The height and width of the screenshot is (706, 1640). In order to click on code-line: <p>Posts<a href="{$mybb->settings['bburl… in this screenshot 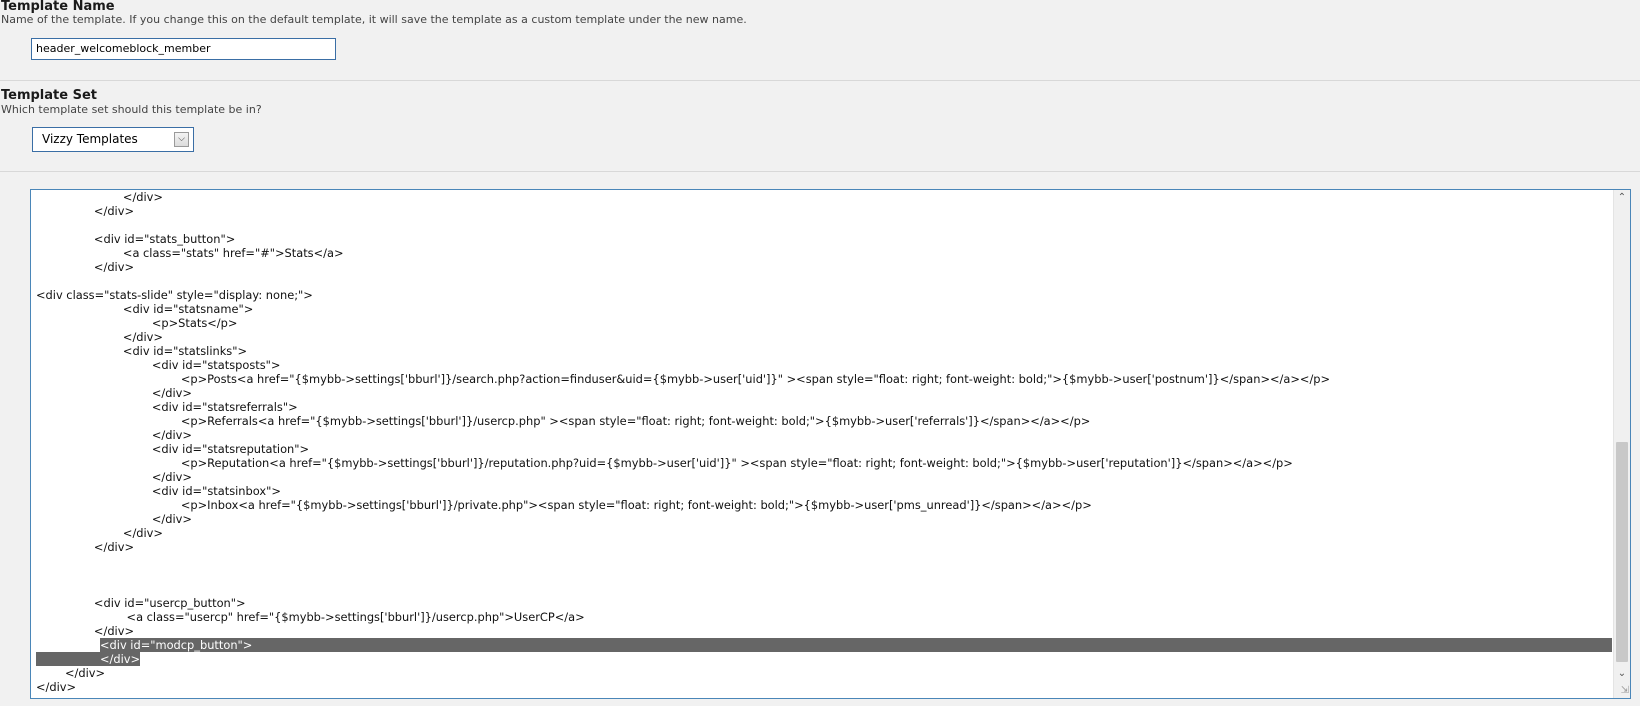, I will do `click(683, 379)`.